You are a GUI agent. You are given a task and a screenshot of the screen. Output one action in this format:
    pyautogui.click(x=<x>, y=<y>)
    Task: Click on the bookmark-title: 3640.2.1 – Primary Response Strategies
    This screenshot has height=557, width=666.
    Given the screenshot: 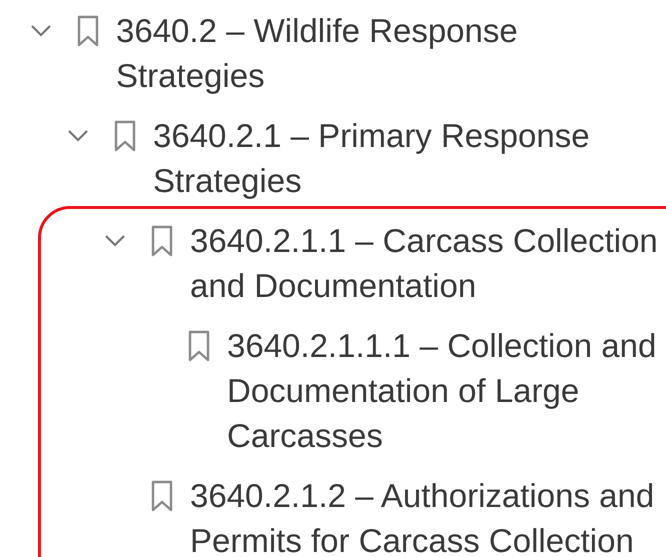 What is the action you would take?
    pyautogui.click(x=403, y=158)
    